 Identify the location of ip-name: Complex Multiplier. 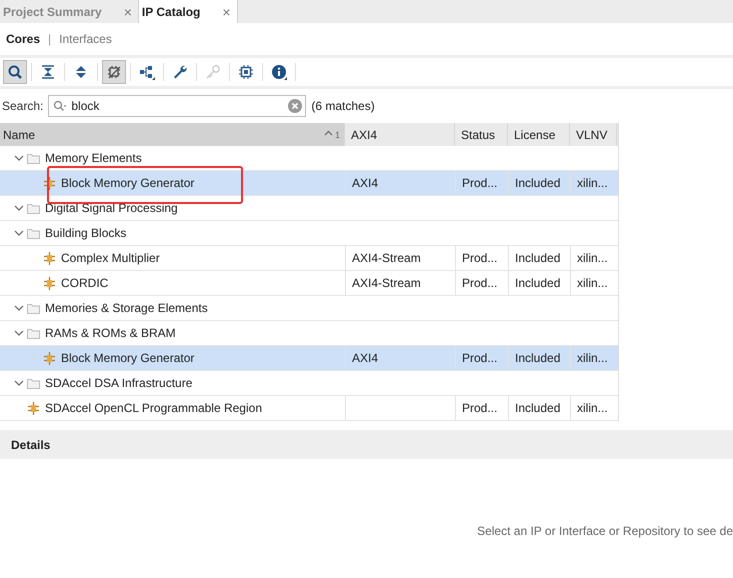
(110, 258).